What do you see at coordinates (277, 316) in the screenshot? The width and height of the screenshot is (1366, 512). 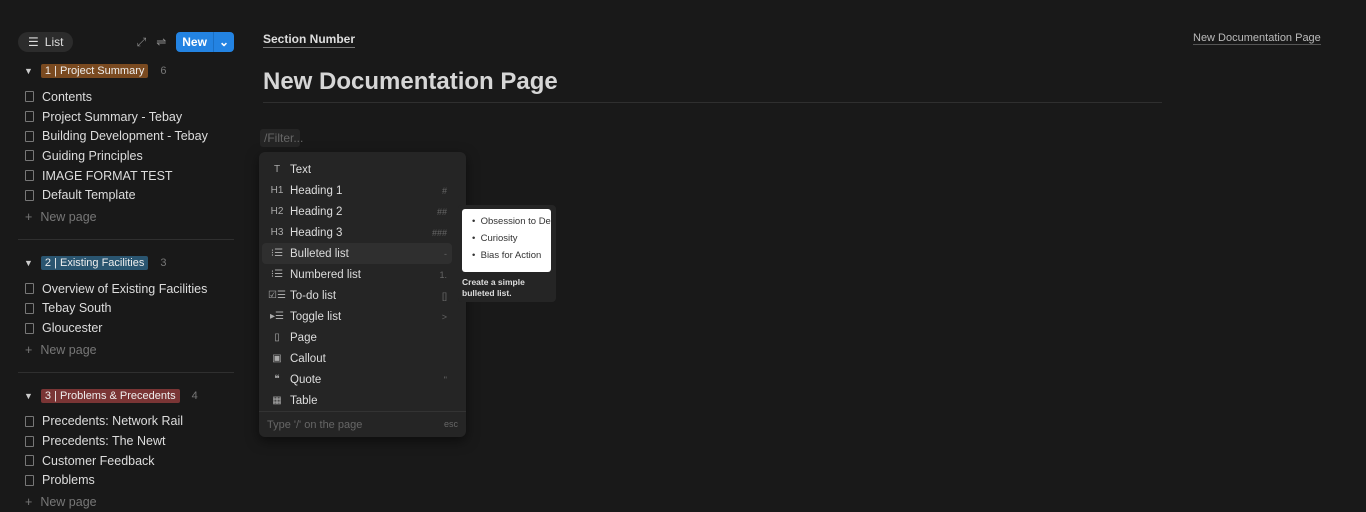 I see `block-type-icon: ▸☰` at bounding box center [277, 316].